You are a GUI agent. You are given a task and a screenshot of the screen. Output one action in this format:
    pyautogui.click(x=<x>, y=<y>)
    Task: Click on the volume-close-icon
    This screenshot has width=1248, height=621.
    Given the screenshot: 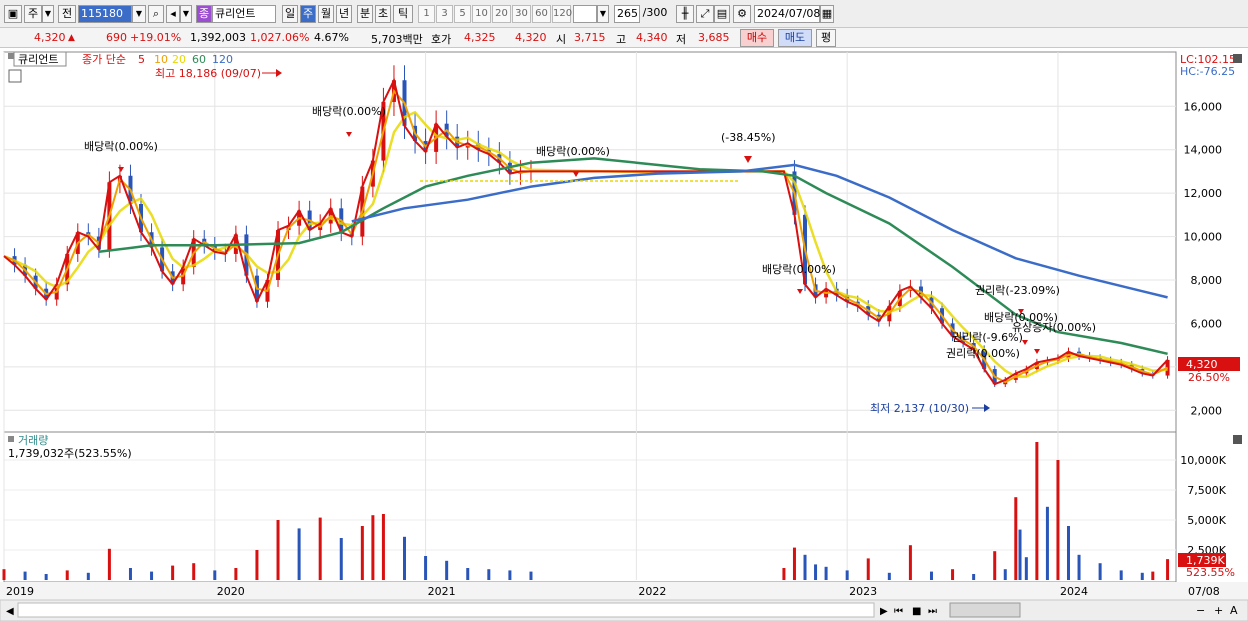 What is the action you would take?
    pyautogui.click(x=1237, y=439)
    